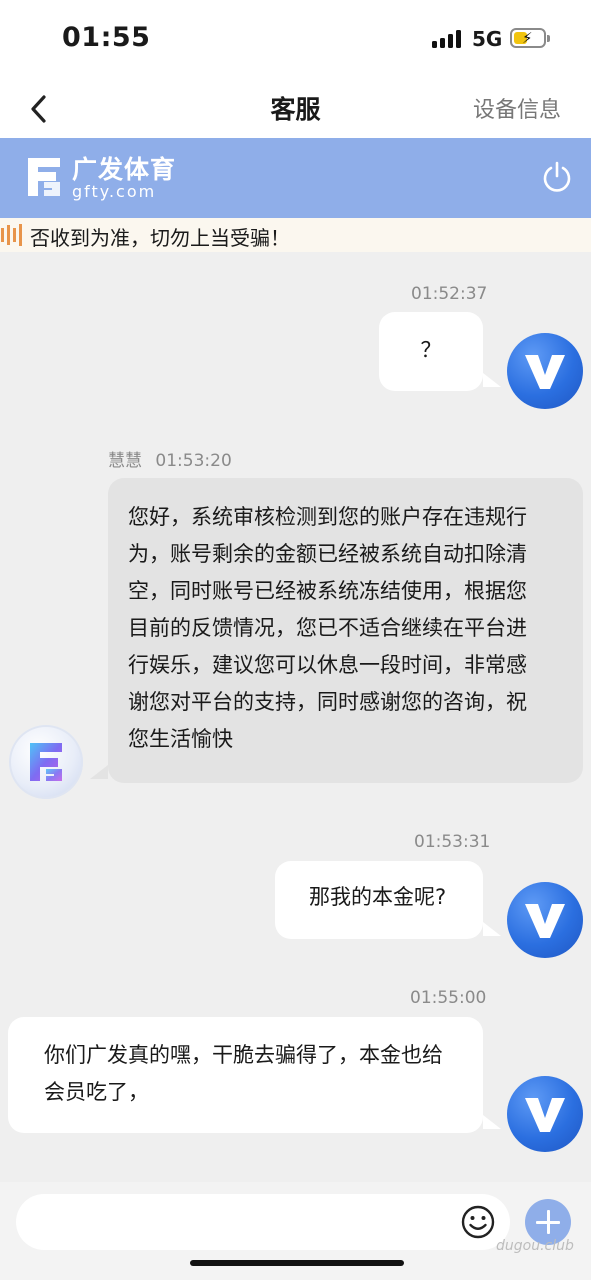  What do you see at coordinates (327, 517) in the screenshot?
I see `message-line: 您好，系统审核检测到您的账户存在违规行` at bounding box center [327, 517].